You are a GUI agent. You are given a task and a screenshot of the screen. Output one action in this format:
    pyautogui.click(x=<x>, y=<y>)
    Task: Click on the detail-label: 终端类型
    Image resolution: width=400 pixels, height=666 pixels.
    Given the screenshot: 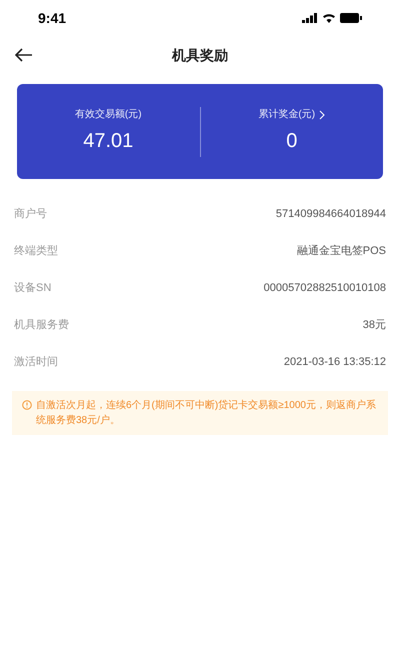 What is the action you would take?
    pyautogui.click(x=36, y=252)
    